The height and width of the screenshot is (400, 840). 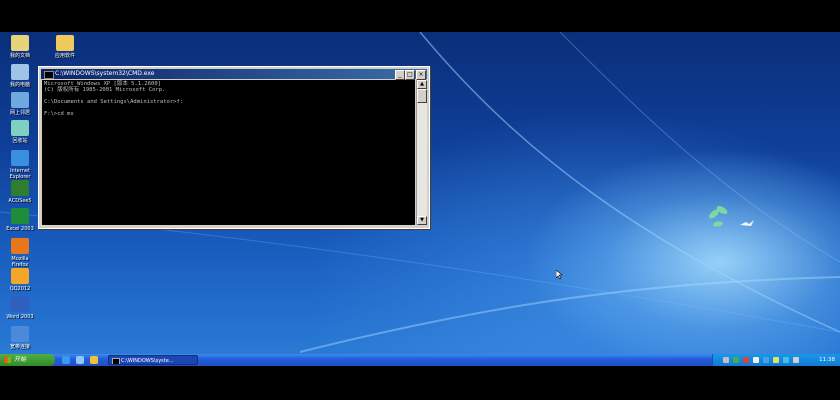 I want to click on start-button: 开始, so click(x=27, y=360).